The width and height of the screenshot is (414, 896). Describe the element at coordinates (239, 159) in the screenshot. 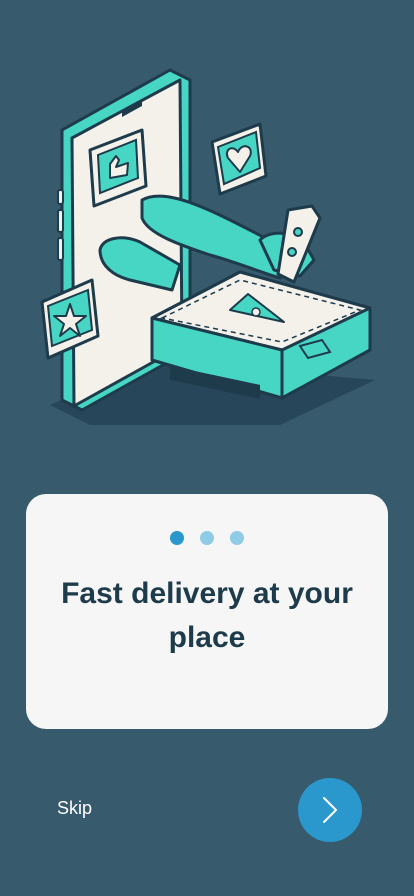

I see `heart-bubble` at that location.